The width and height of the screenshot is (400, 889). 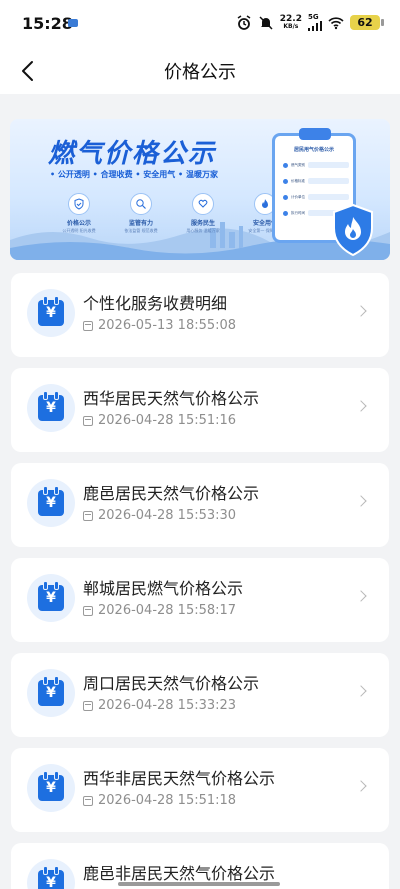 What do you see at coordinates (200, 410) in the screenshot?
I see `list-item: ¥ 西华居民天然气价格公示 2026-04-28 15:51:16` at bounding box center [200, 410].